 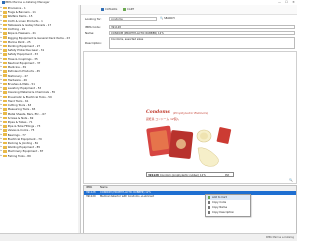 I want to click on sidebar-item: ▸ Fishing Tools - 89, so click(x=40, y=156).